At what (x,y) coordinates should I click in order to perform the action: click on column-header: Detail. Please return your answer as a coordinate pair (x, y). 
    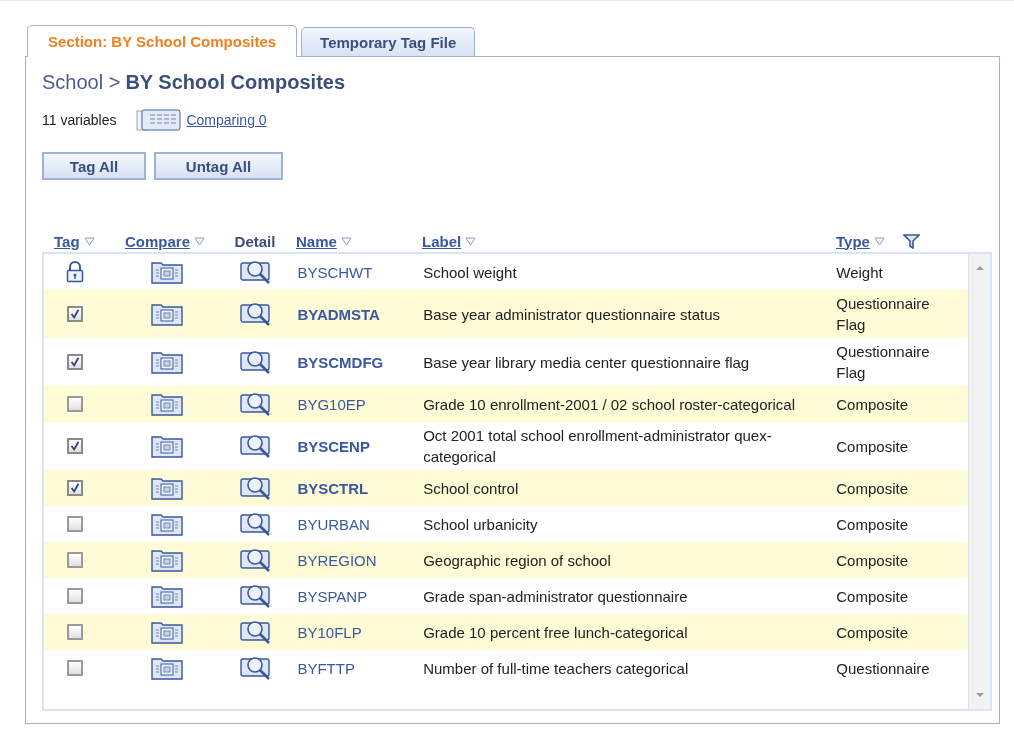
    Looking at the image, I should click on (255, 241).